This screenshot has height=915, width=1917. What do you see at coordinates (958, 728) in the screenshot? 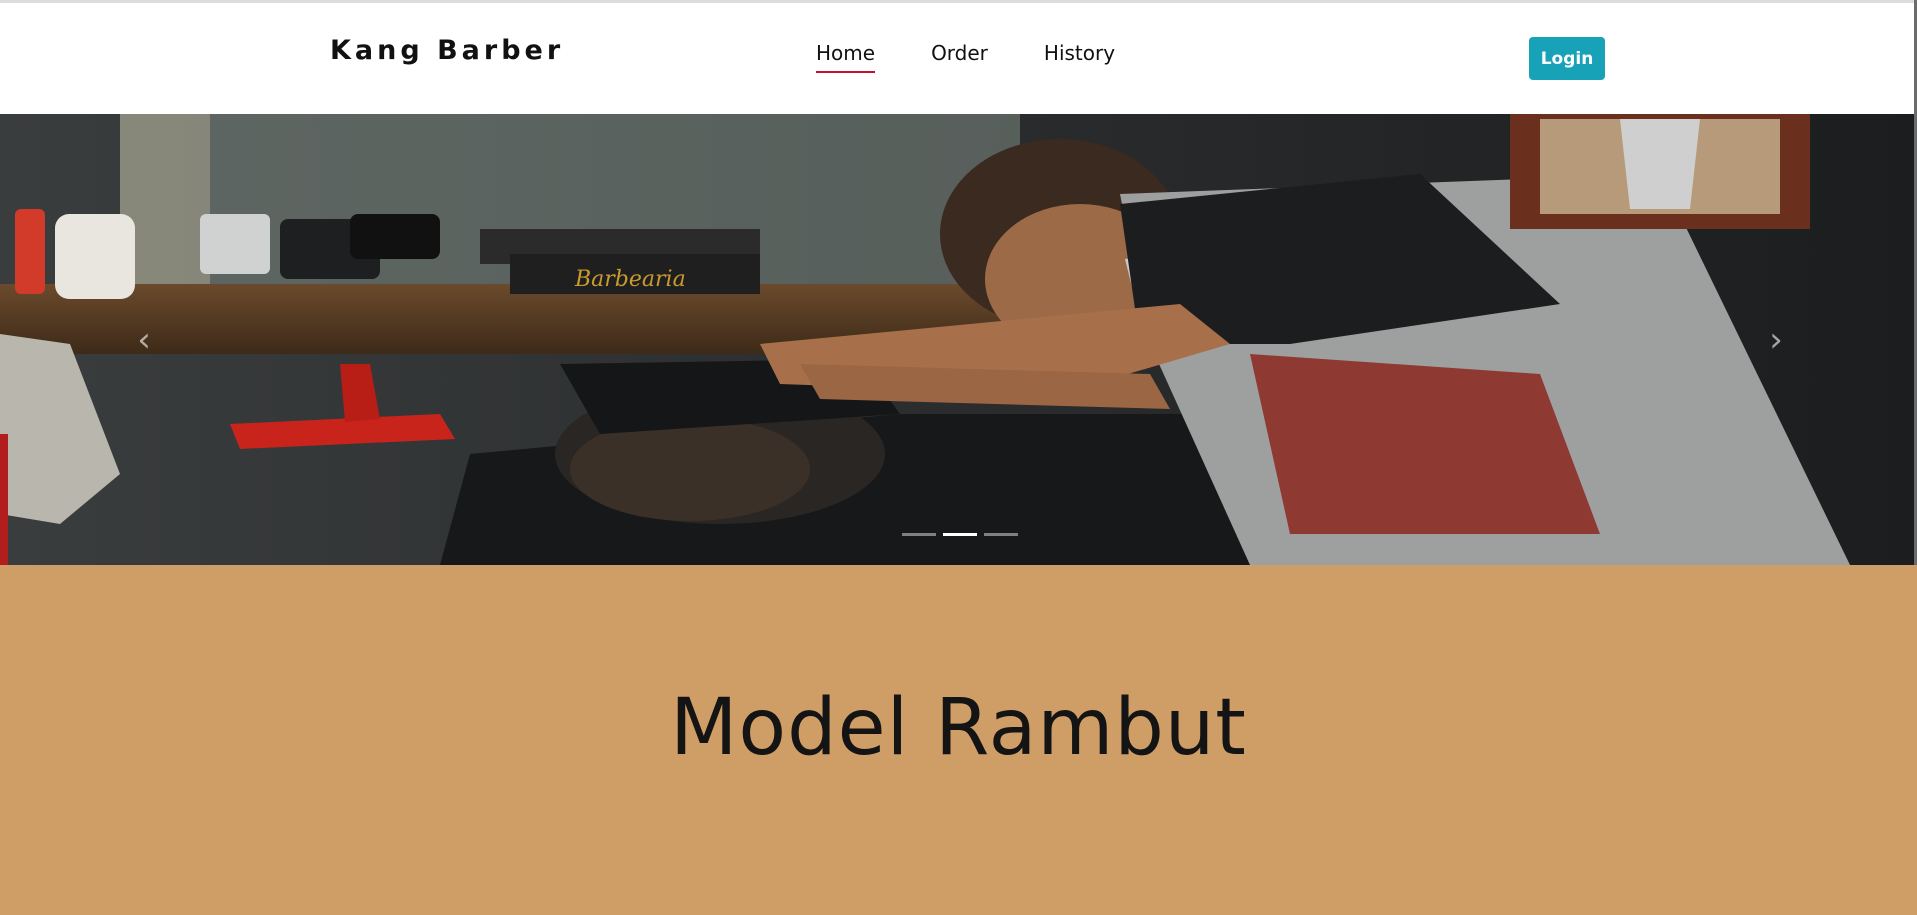
I see `section-title: Model Rambut` at bounding box center [958, 728].